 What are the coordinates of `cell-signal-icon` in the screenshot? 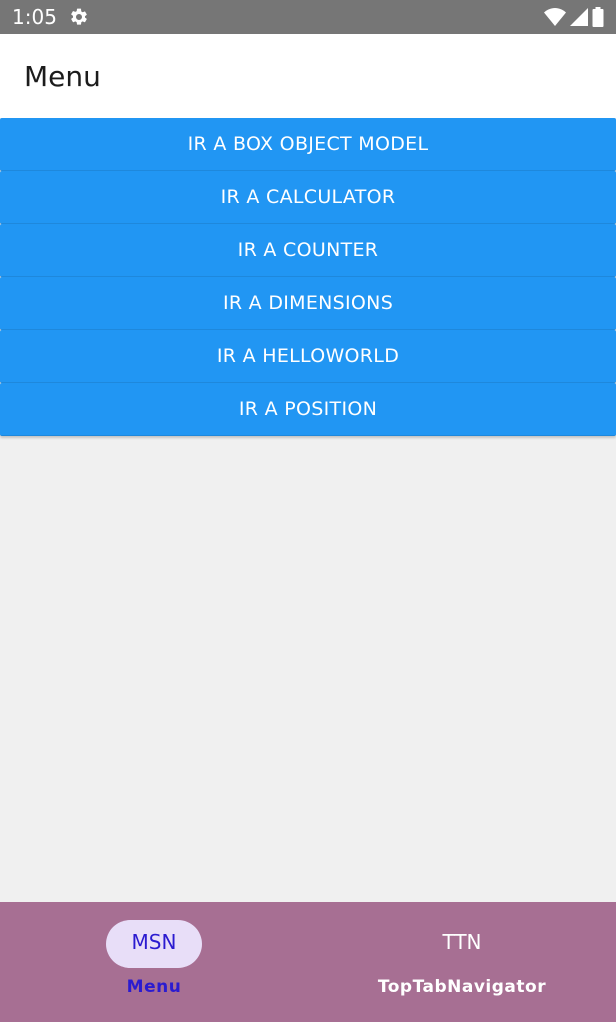 It's located at (579, 17).